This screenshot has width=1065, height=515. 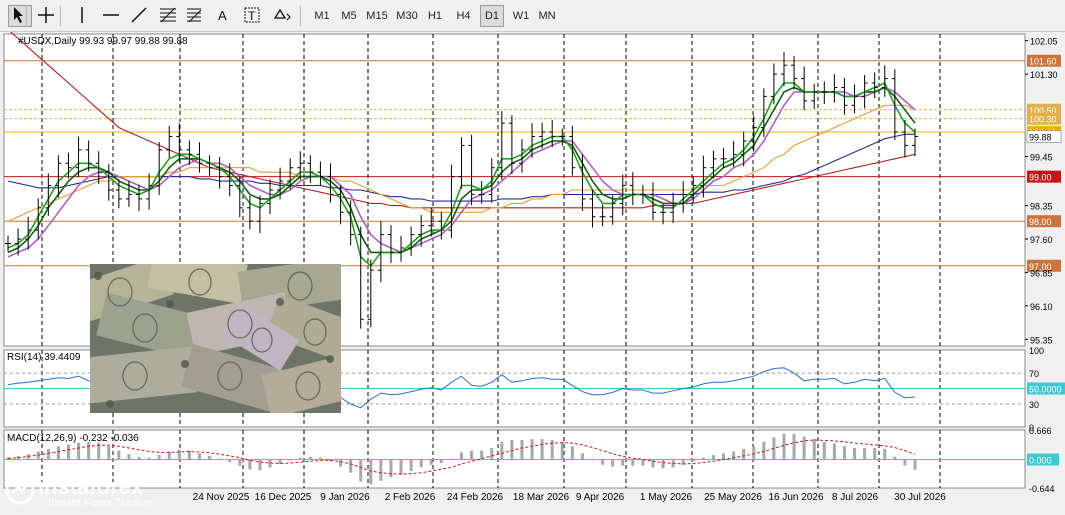 I want to click on date-tick-label: 16 Dec 2025, so click(x=283, y=497).